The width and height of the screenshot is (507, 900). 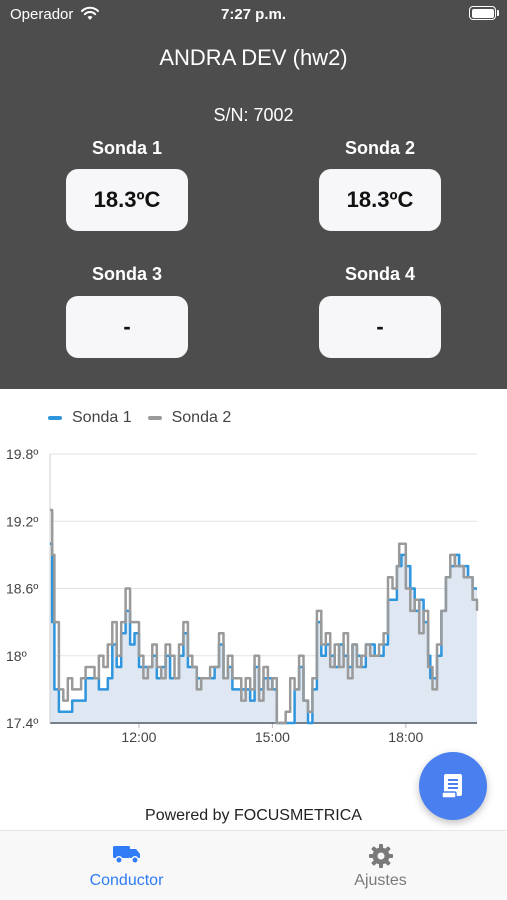 I want to click on powered-by: Powered by FOCUSMETRICA, so click(x=253, y=815).